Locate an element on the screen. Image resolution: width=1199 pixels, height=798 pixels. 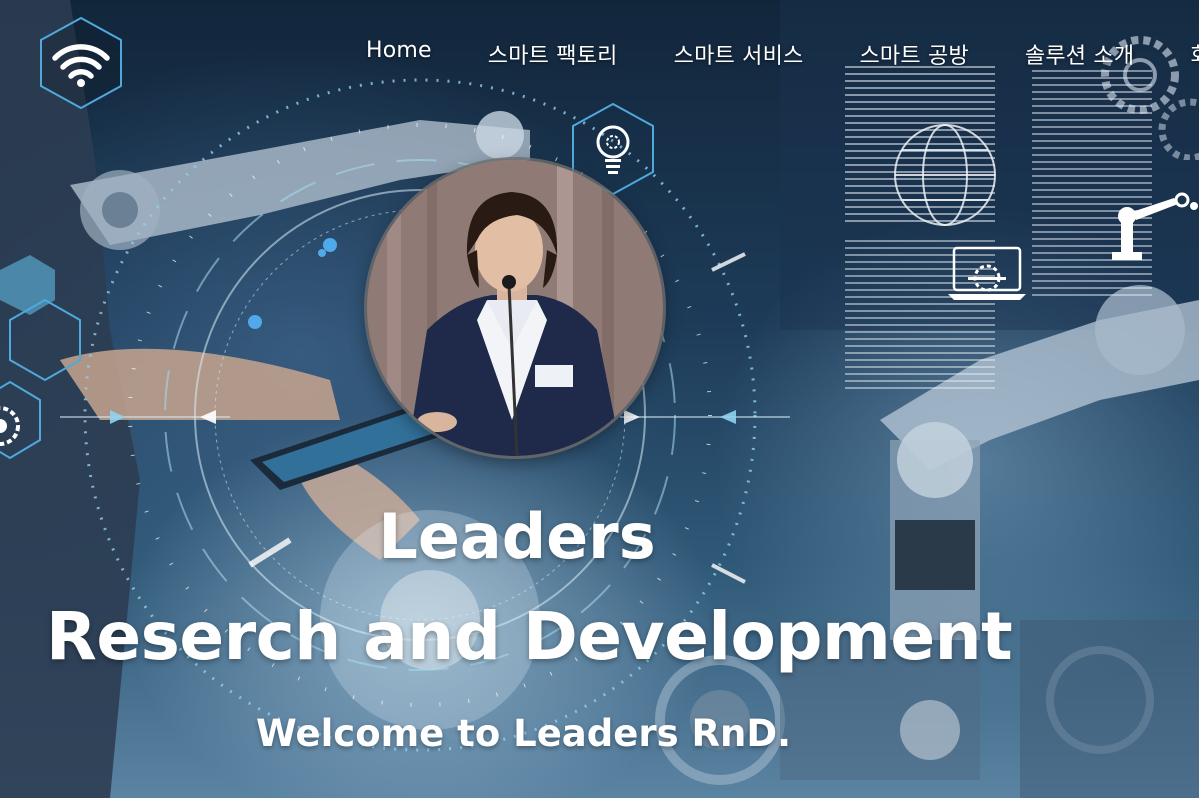
nav-item-solutions: 솔루션 소개 is located at coordinates (1079, 54).